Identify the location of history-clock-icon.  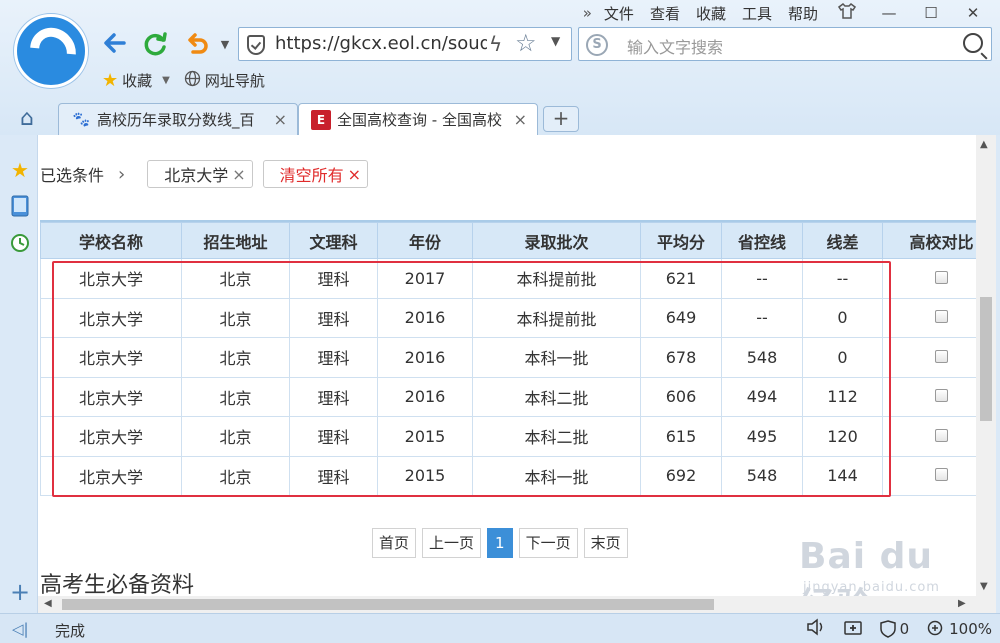
(20, 244).